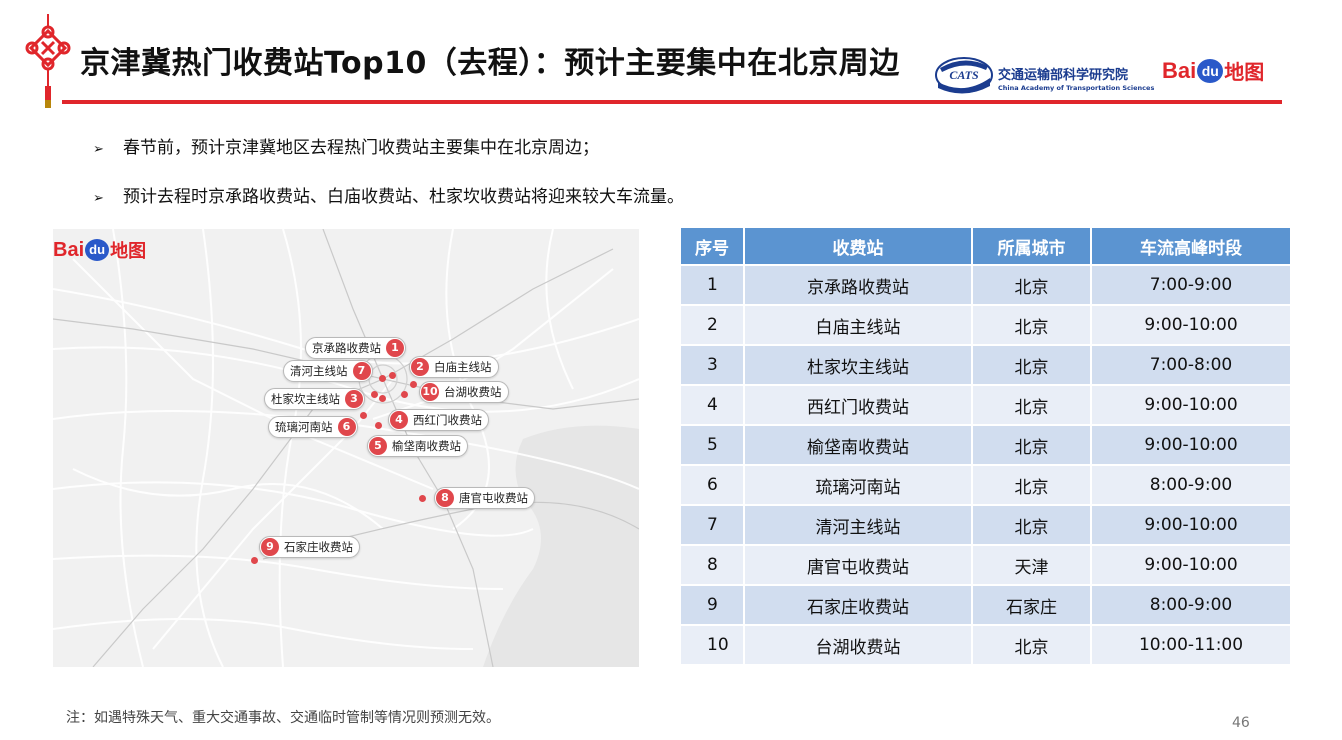 Image resolution: width=1342 pixels, height=740 pixels. What do you see at coordinates (304, 427) in the screenshot?
I see `station-label-text: 琉璃河南站` at bounding box center [304, 427].